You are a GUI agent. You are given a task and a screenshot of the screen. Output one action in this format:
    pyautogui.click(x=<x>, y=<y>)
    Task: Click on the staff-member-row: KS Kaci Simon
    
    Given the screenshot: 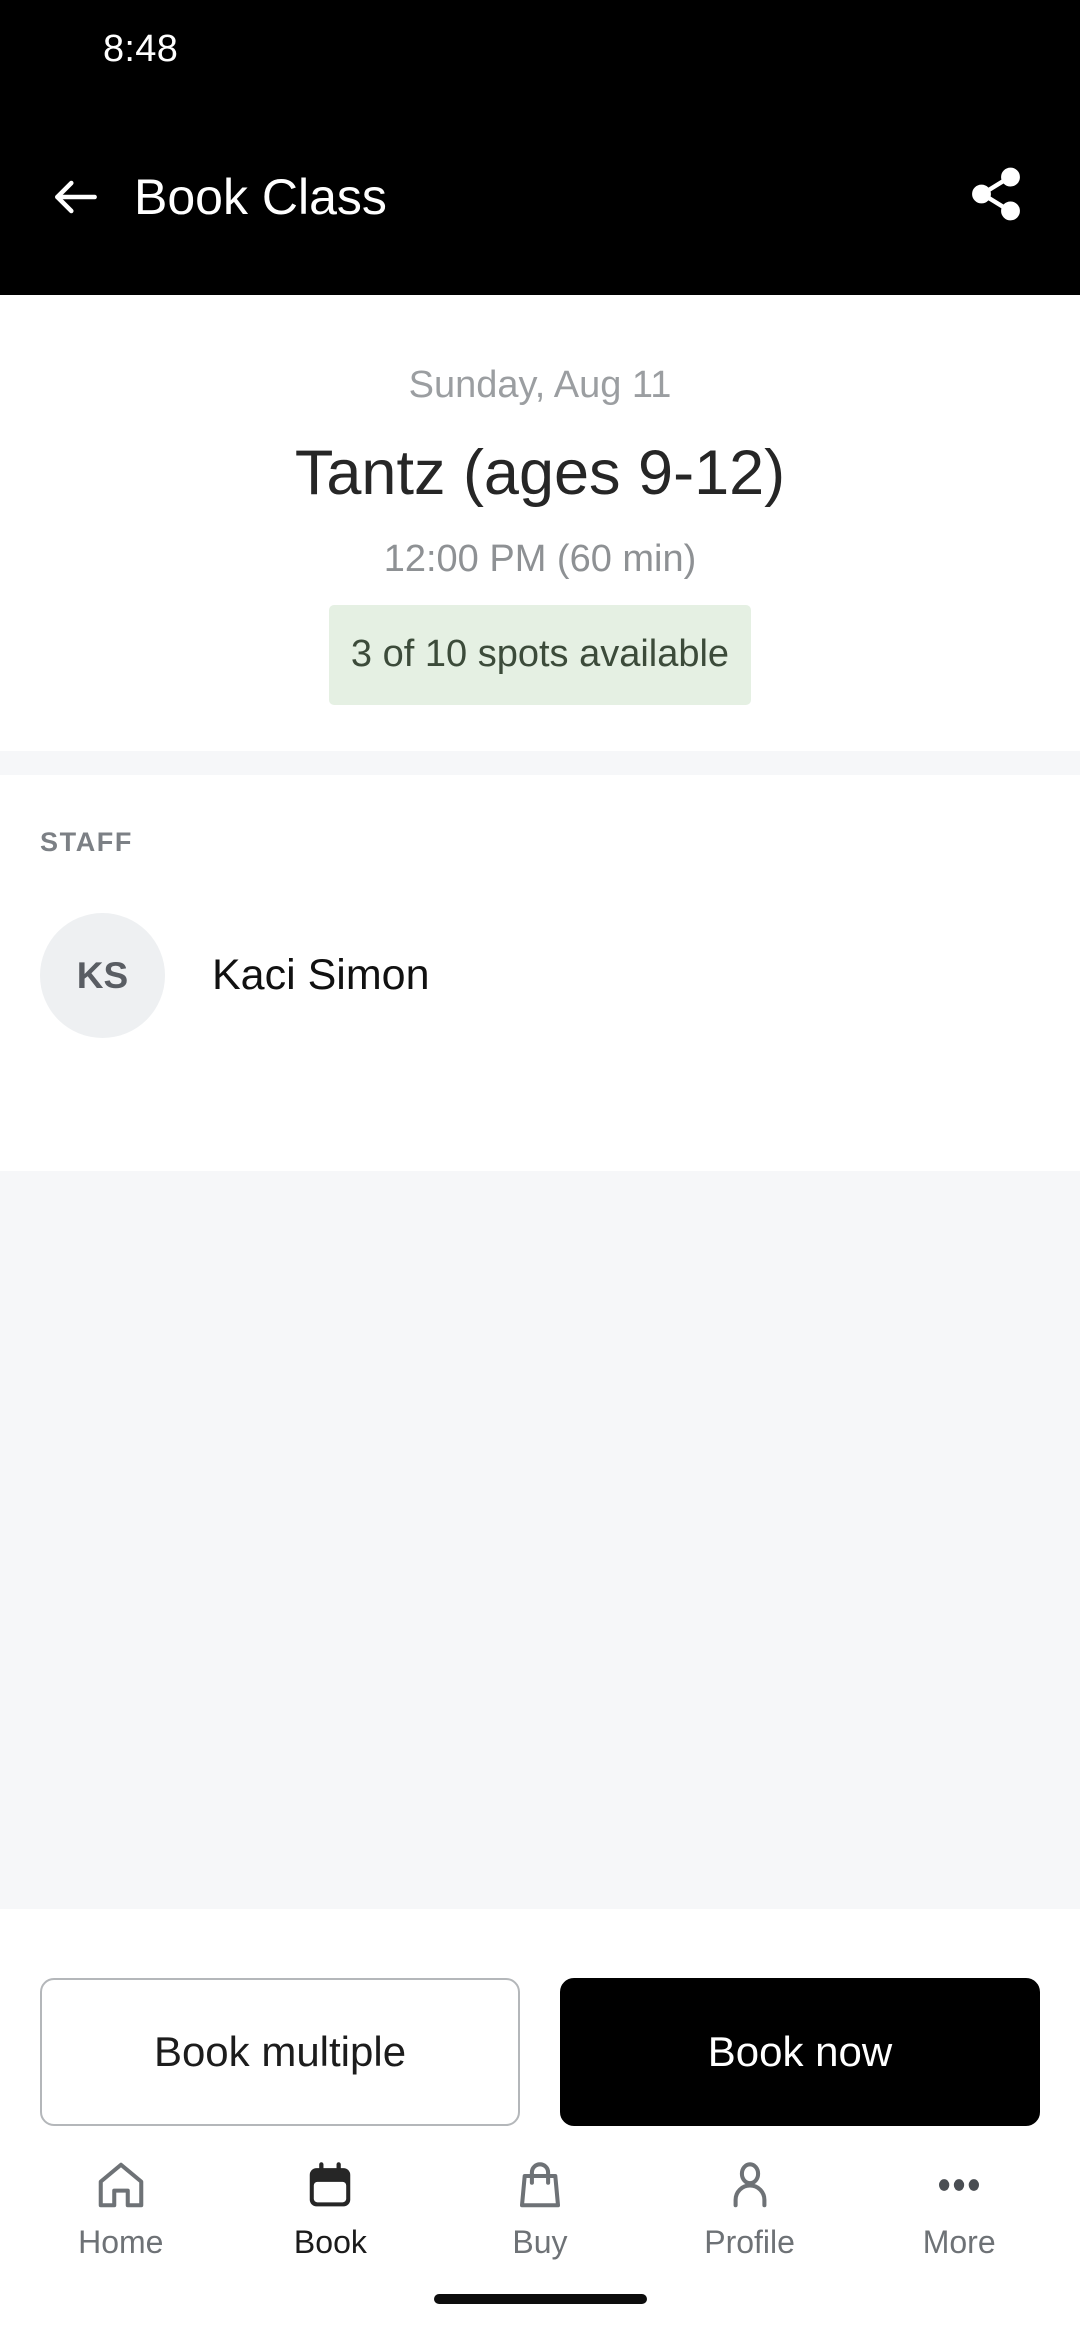 What is the action you would take?
    pyautogui.click(x=540, y=976)
    